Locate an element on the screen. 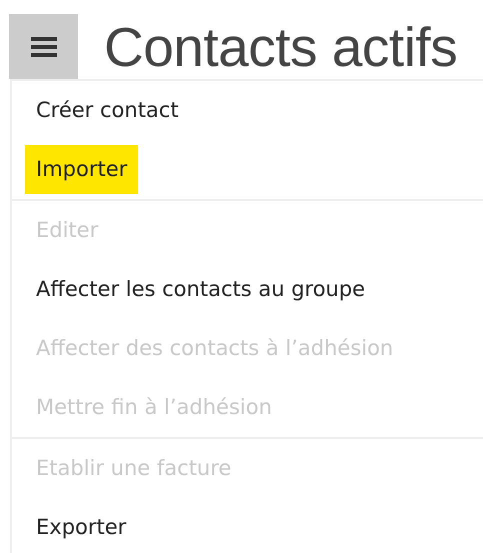 Image resolution: width=483 pixels, height=553 pixels. menu-item: Exporter is located at coordinates (81, 527).